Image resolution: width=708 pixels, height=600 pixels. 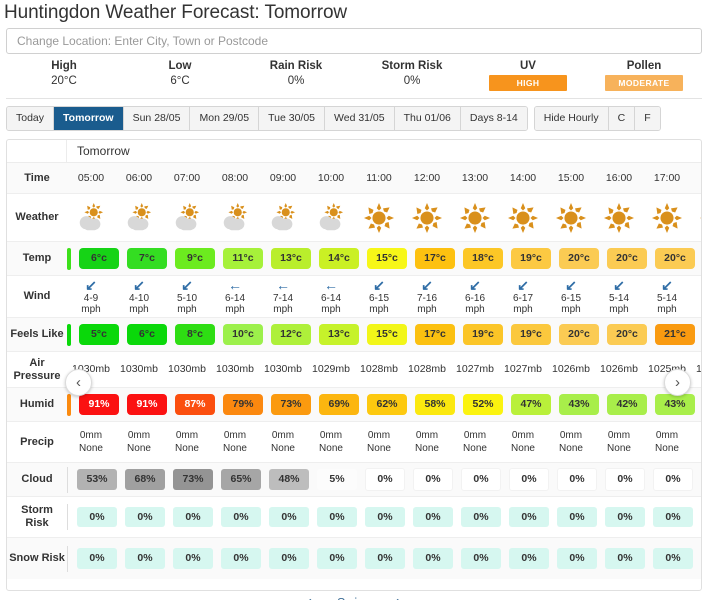 What do you see at coordinates (235, 178) in the screenshot?
I see `cell-time: 08:00` at bounding box center [235, 178].